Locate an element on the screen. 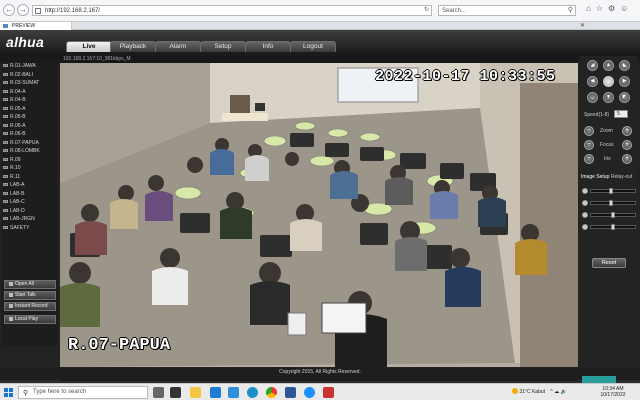 The height and width of the screenshot is (400, 640). relay-out-tab: Relay-out is located at coordinates (621, 177).